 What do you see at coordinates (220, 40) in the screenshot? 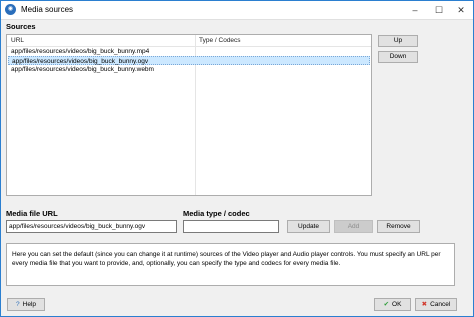
I see `column-header-type: Type / Codecs` at bounding box center [220, 40].